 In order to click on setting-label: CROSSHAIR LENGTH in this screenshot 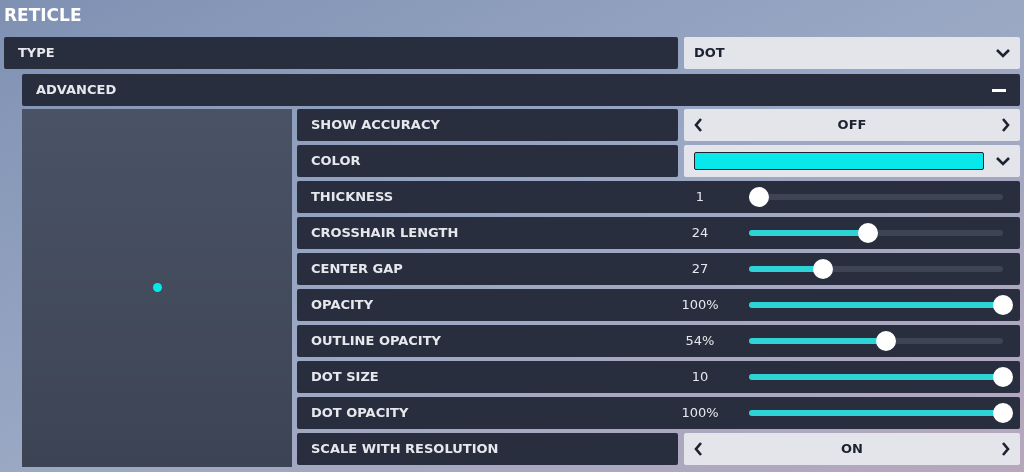, I will do `click(385, 233)`.